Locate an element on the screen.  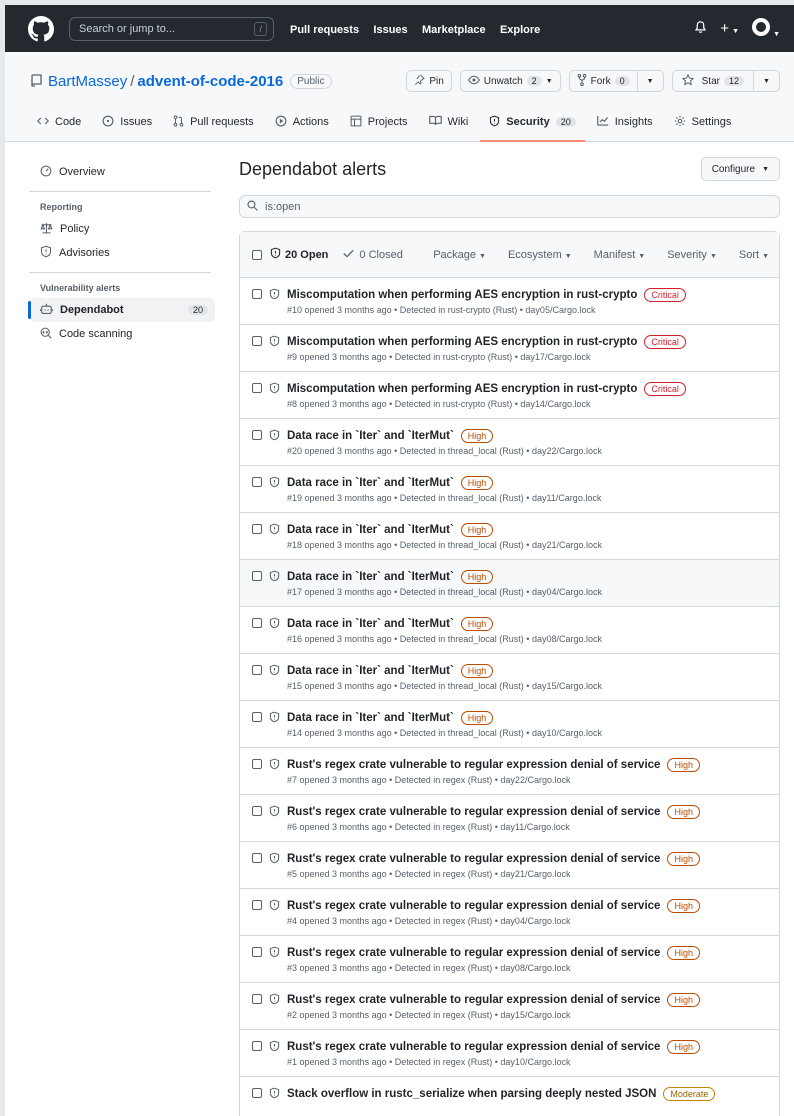
tab-security: Security 20 is located at coordinates (533, 122).